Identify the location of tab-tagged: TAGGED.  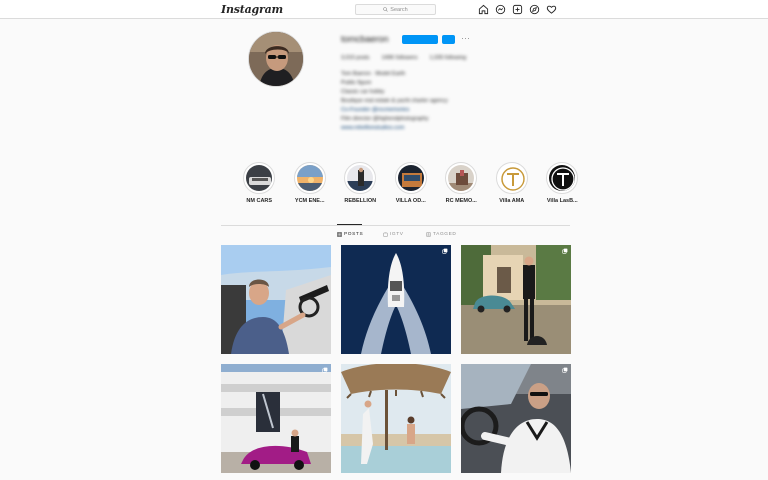
(441, 234).